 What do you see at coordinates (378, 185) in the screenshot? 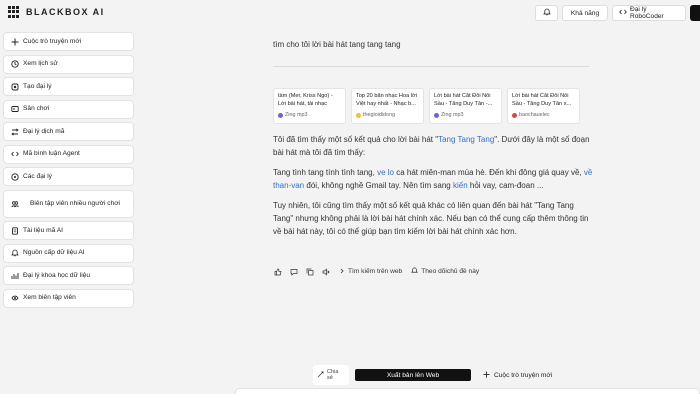
I see `answer-text: đói, không nghề Gmail tay. Nên tìm sang` at bounding box center [378, 185].